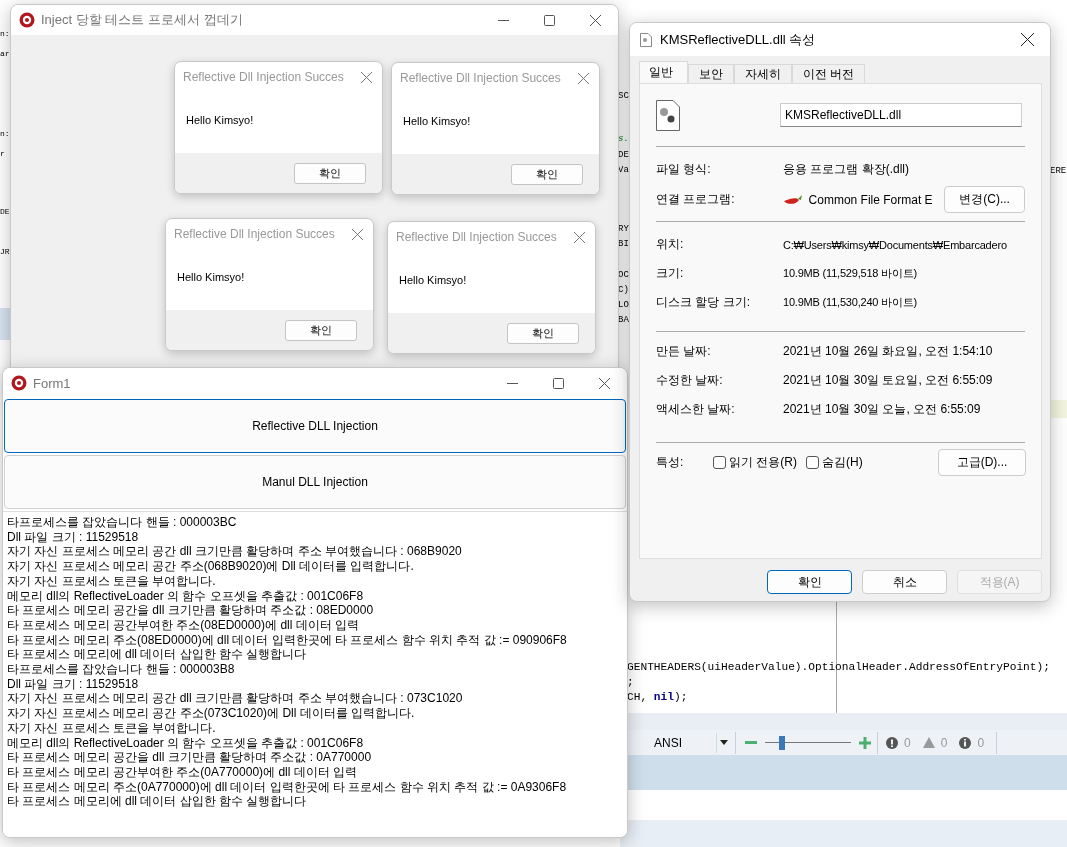 The width and height of the screenshot is (1067, 847). I want to click on error-count: 0, so click(907, 742).